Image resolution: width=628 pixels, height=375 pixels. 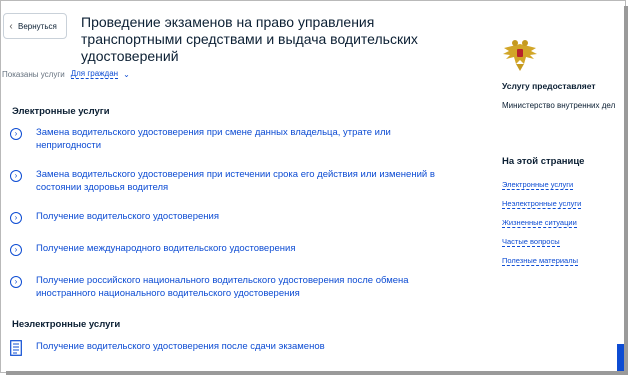 I want to click on back-button-label: Вернуться, so click(x=37, y=26).